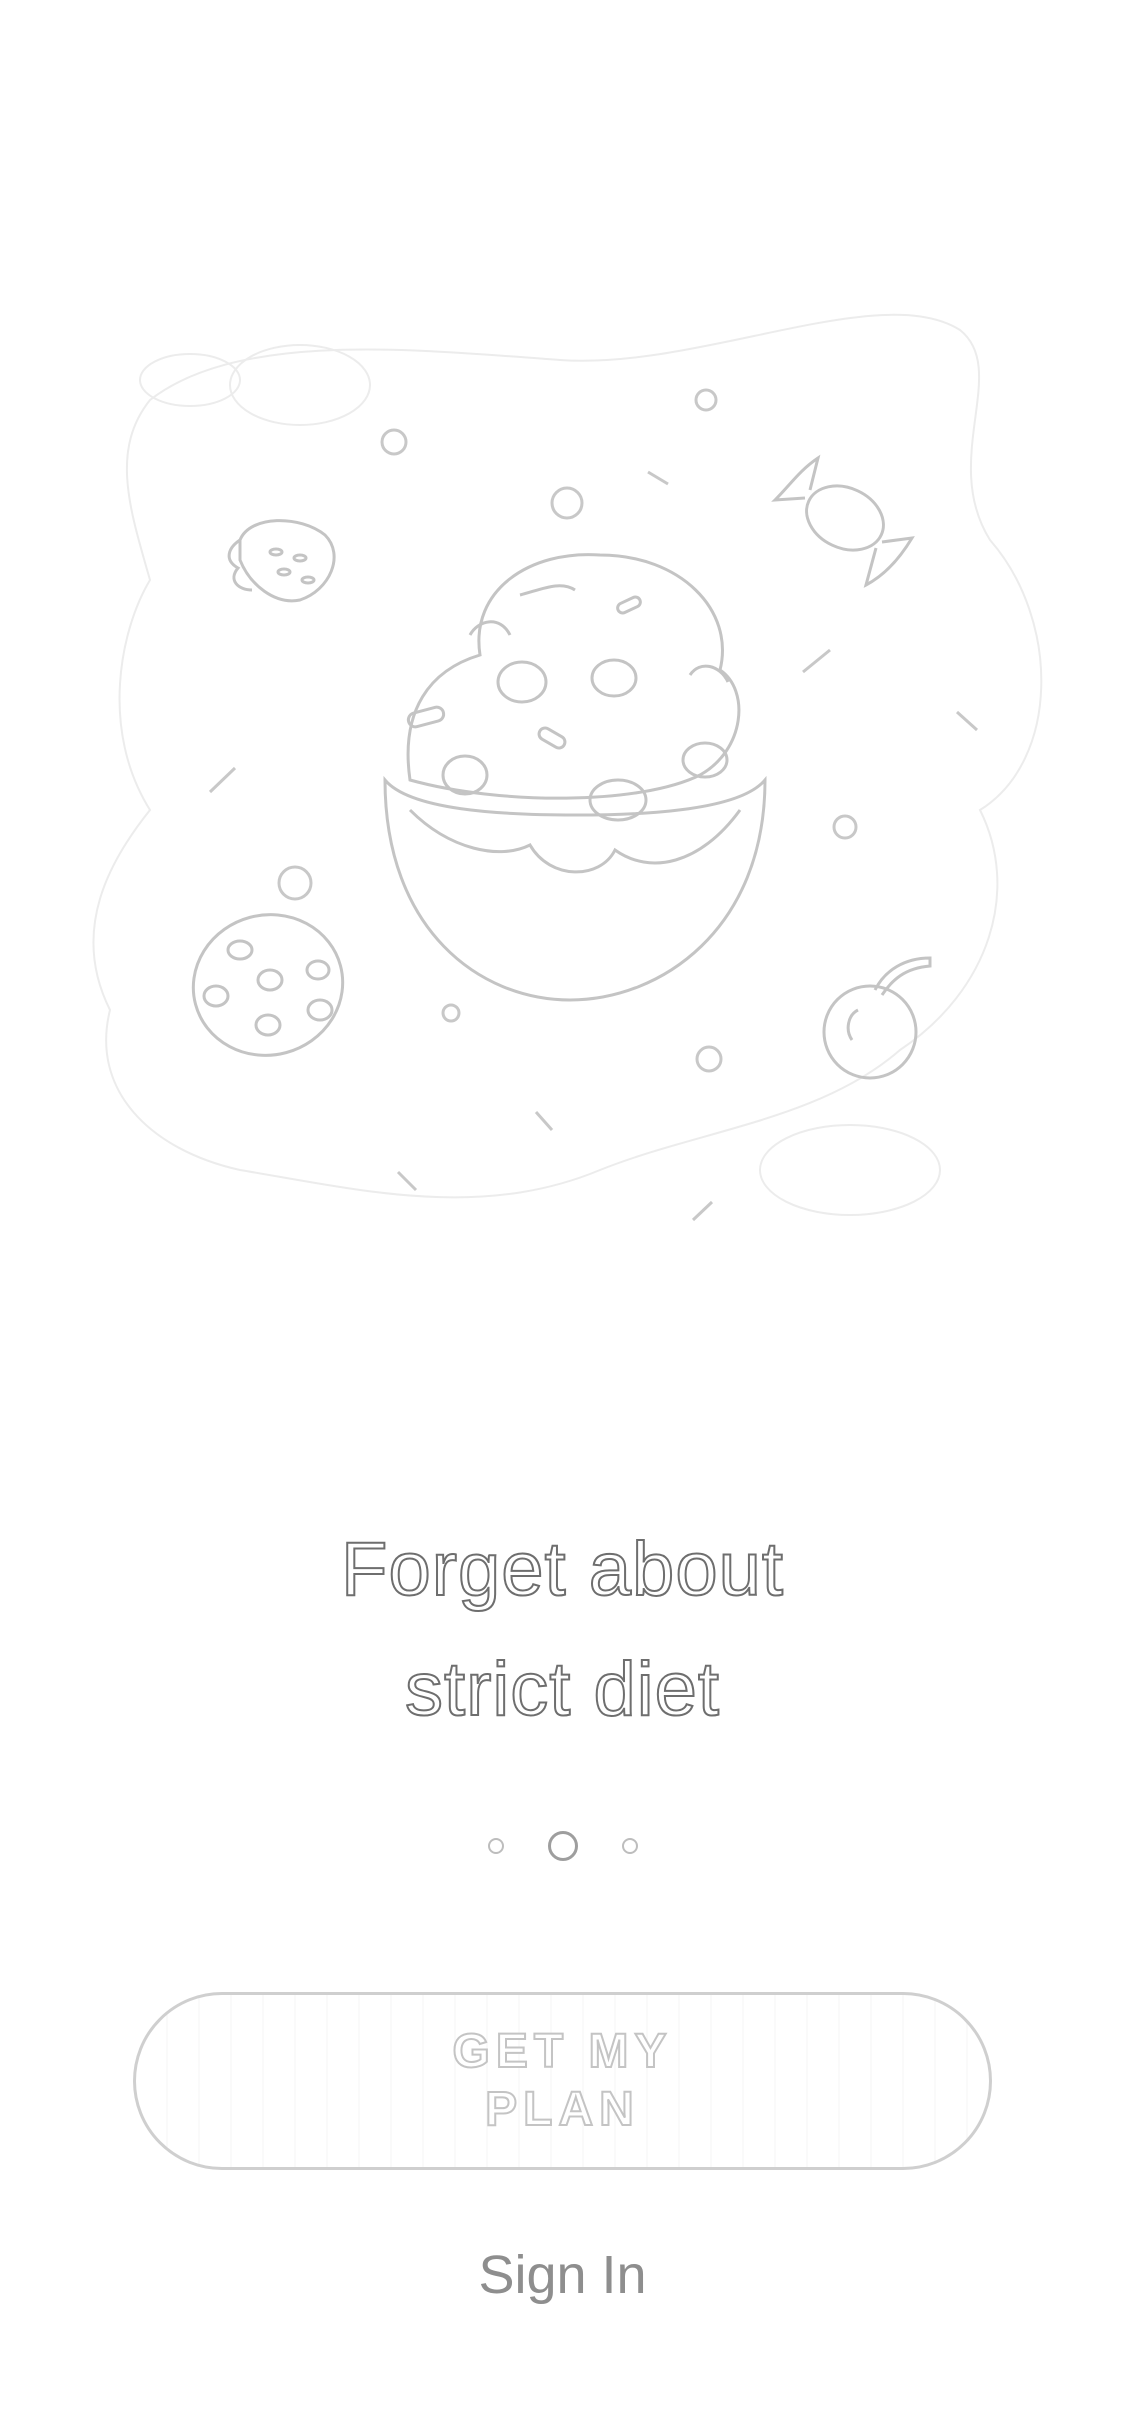  I want to click on page-indicator-dot-active, so click(562, 1846).